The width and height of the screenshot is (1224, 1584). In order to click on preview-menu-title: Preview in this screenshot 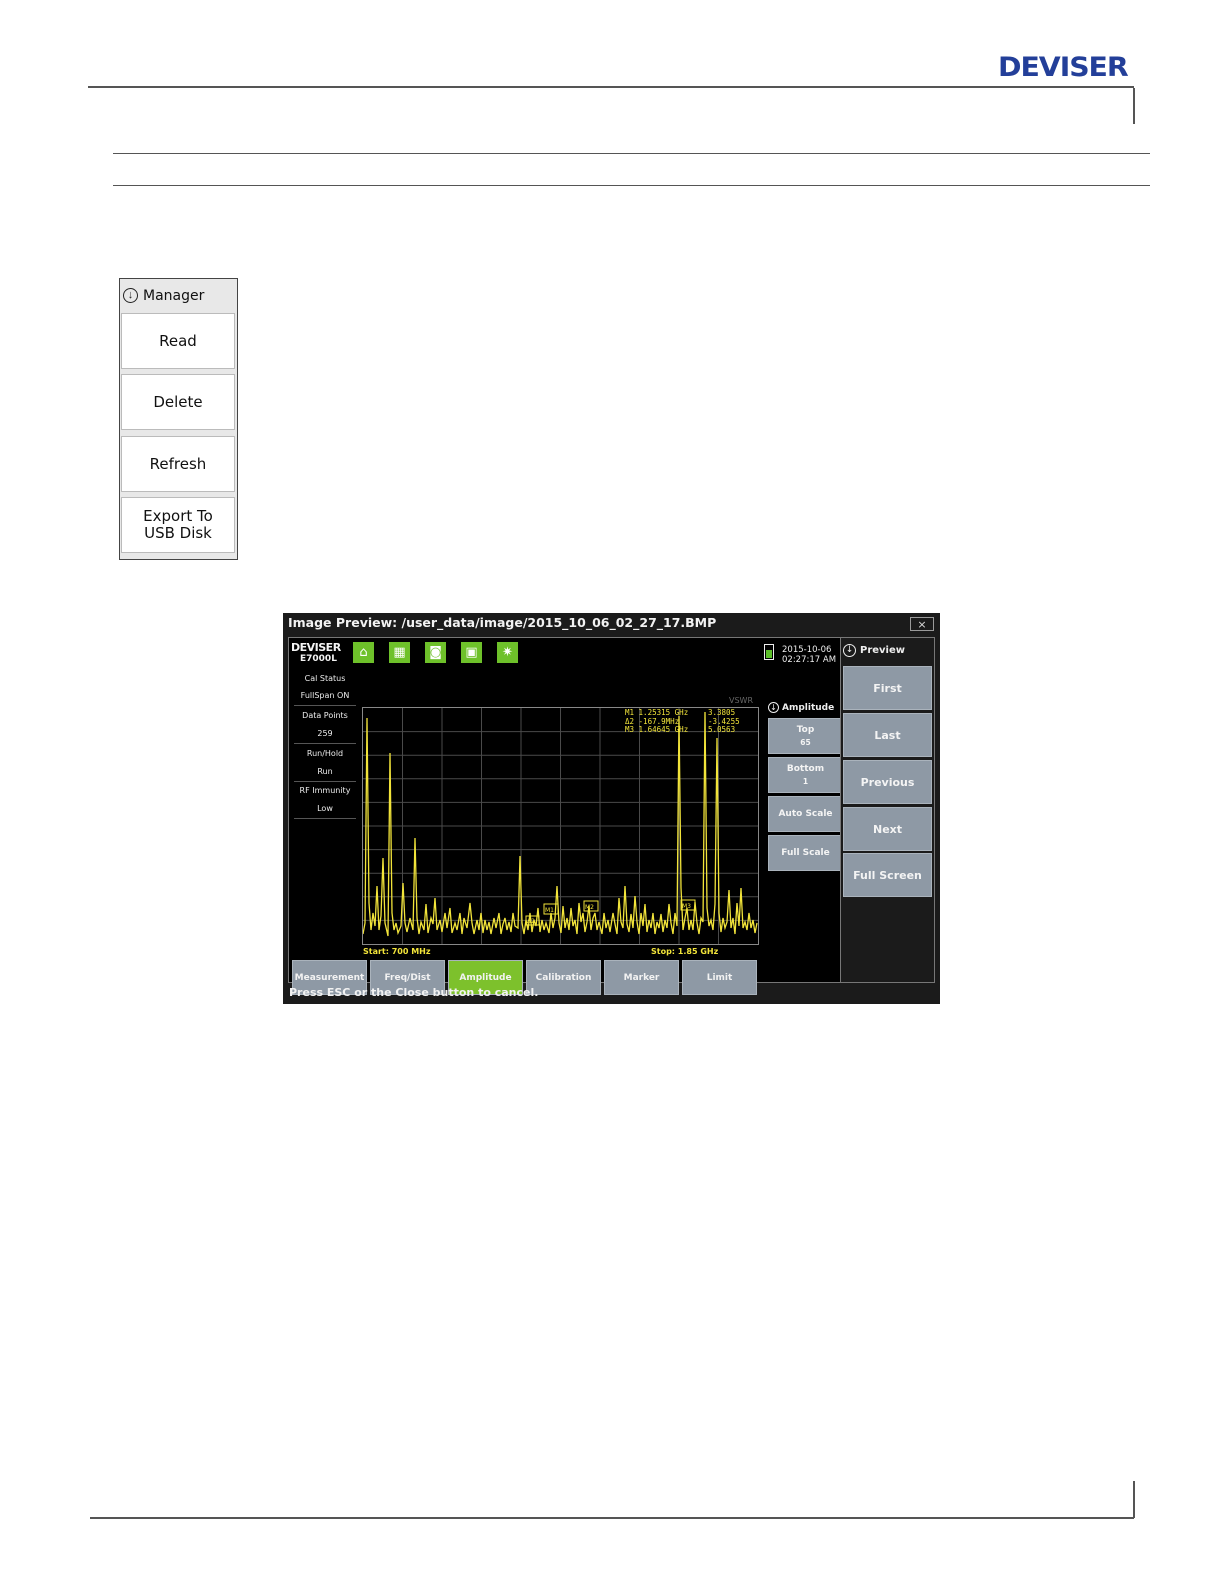, I will do `click(883, 650)`.